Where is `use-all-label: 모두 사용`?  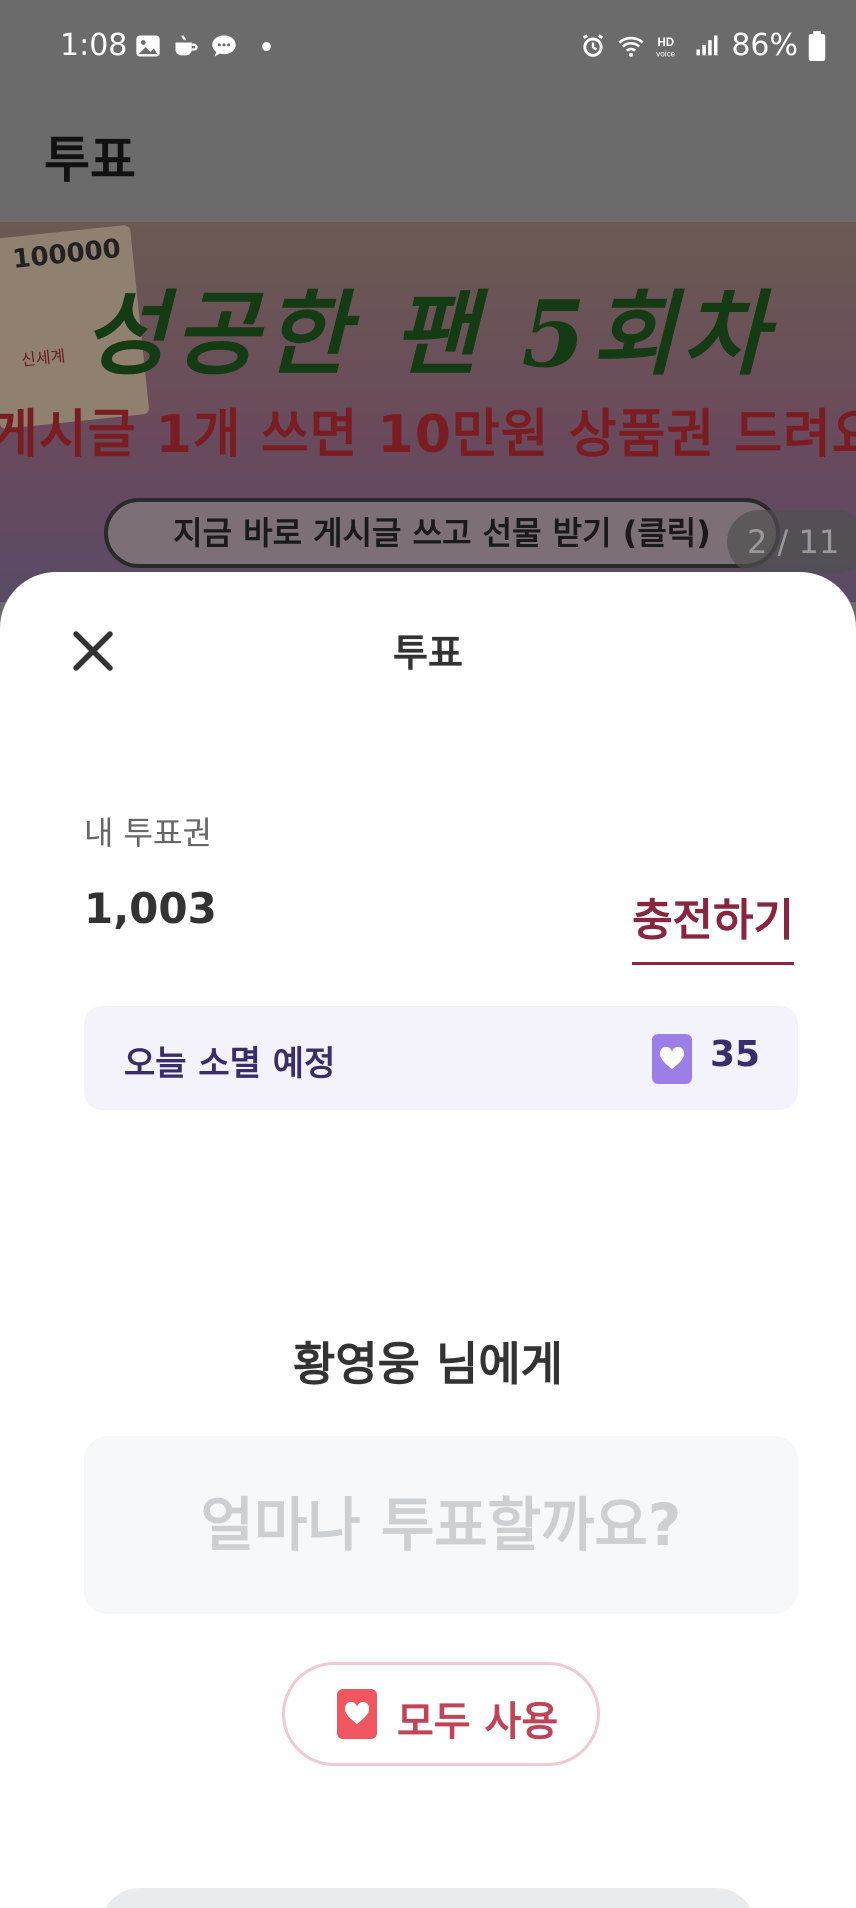
use-all-label: 모두 사용 is located at coordinates (478, 1722).